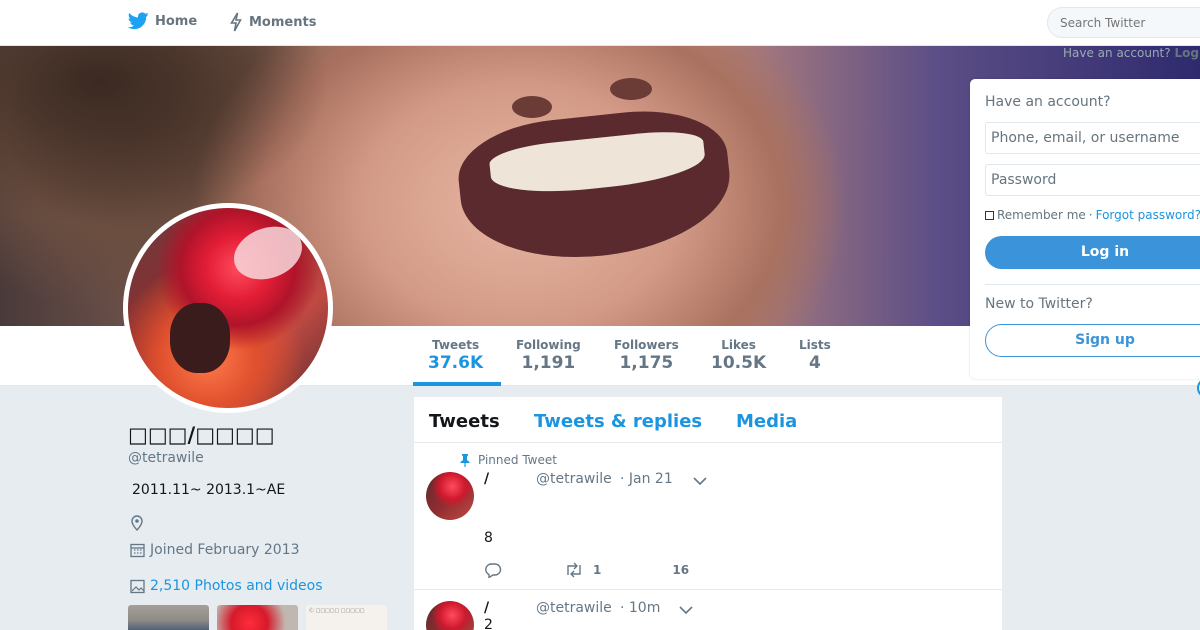  I want to click on stat-label: Tweets, so click(456, 345).